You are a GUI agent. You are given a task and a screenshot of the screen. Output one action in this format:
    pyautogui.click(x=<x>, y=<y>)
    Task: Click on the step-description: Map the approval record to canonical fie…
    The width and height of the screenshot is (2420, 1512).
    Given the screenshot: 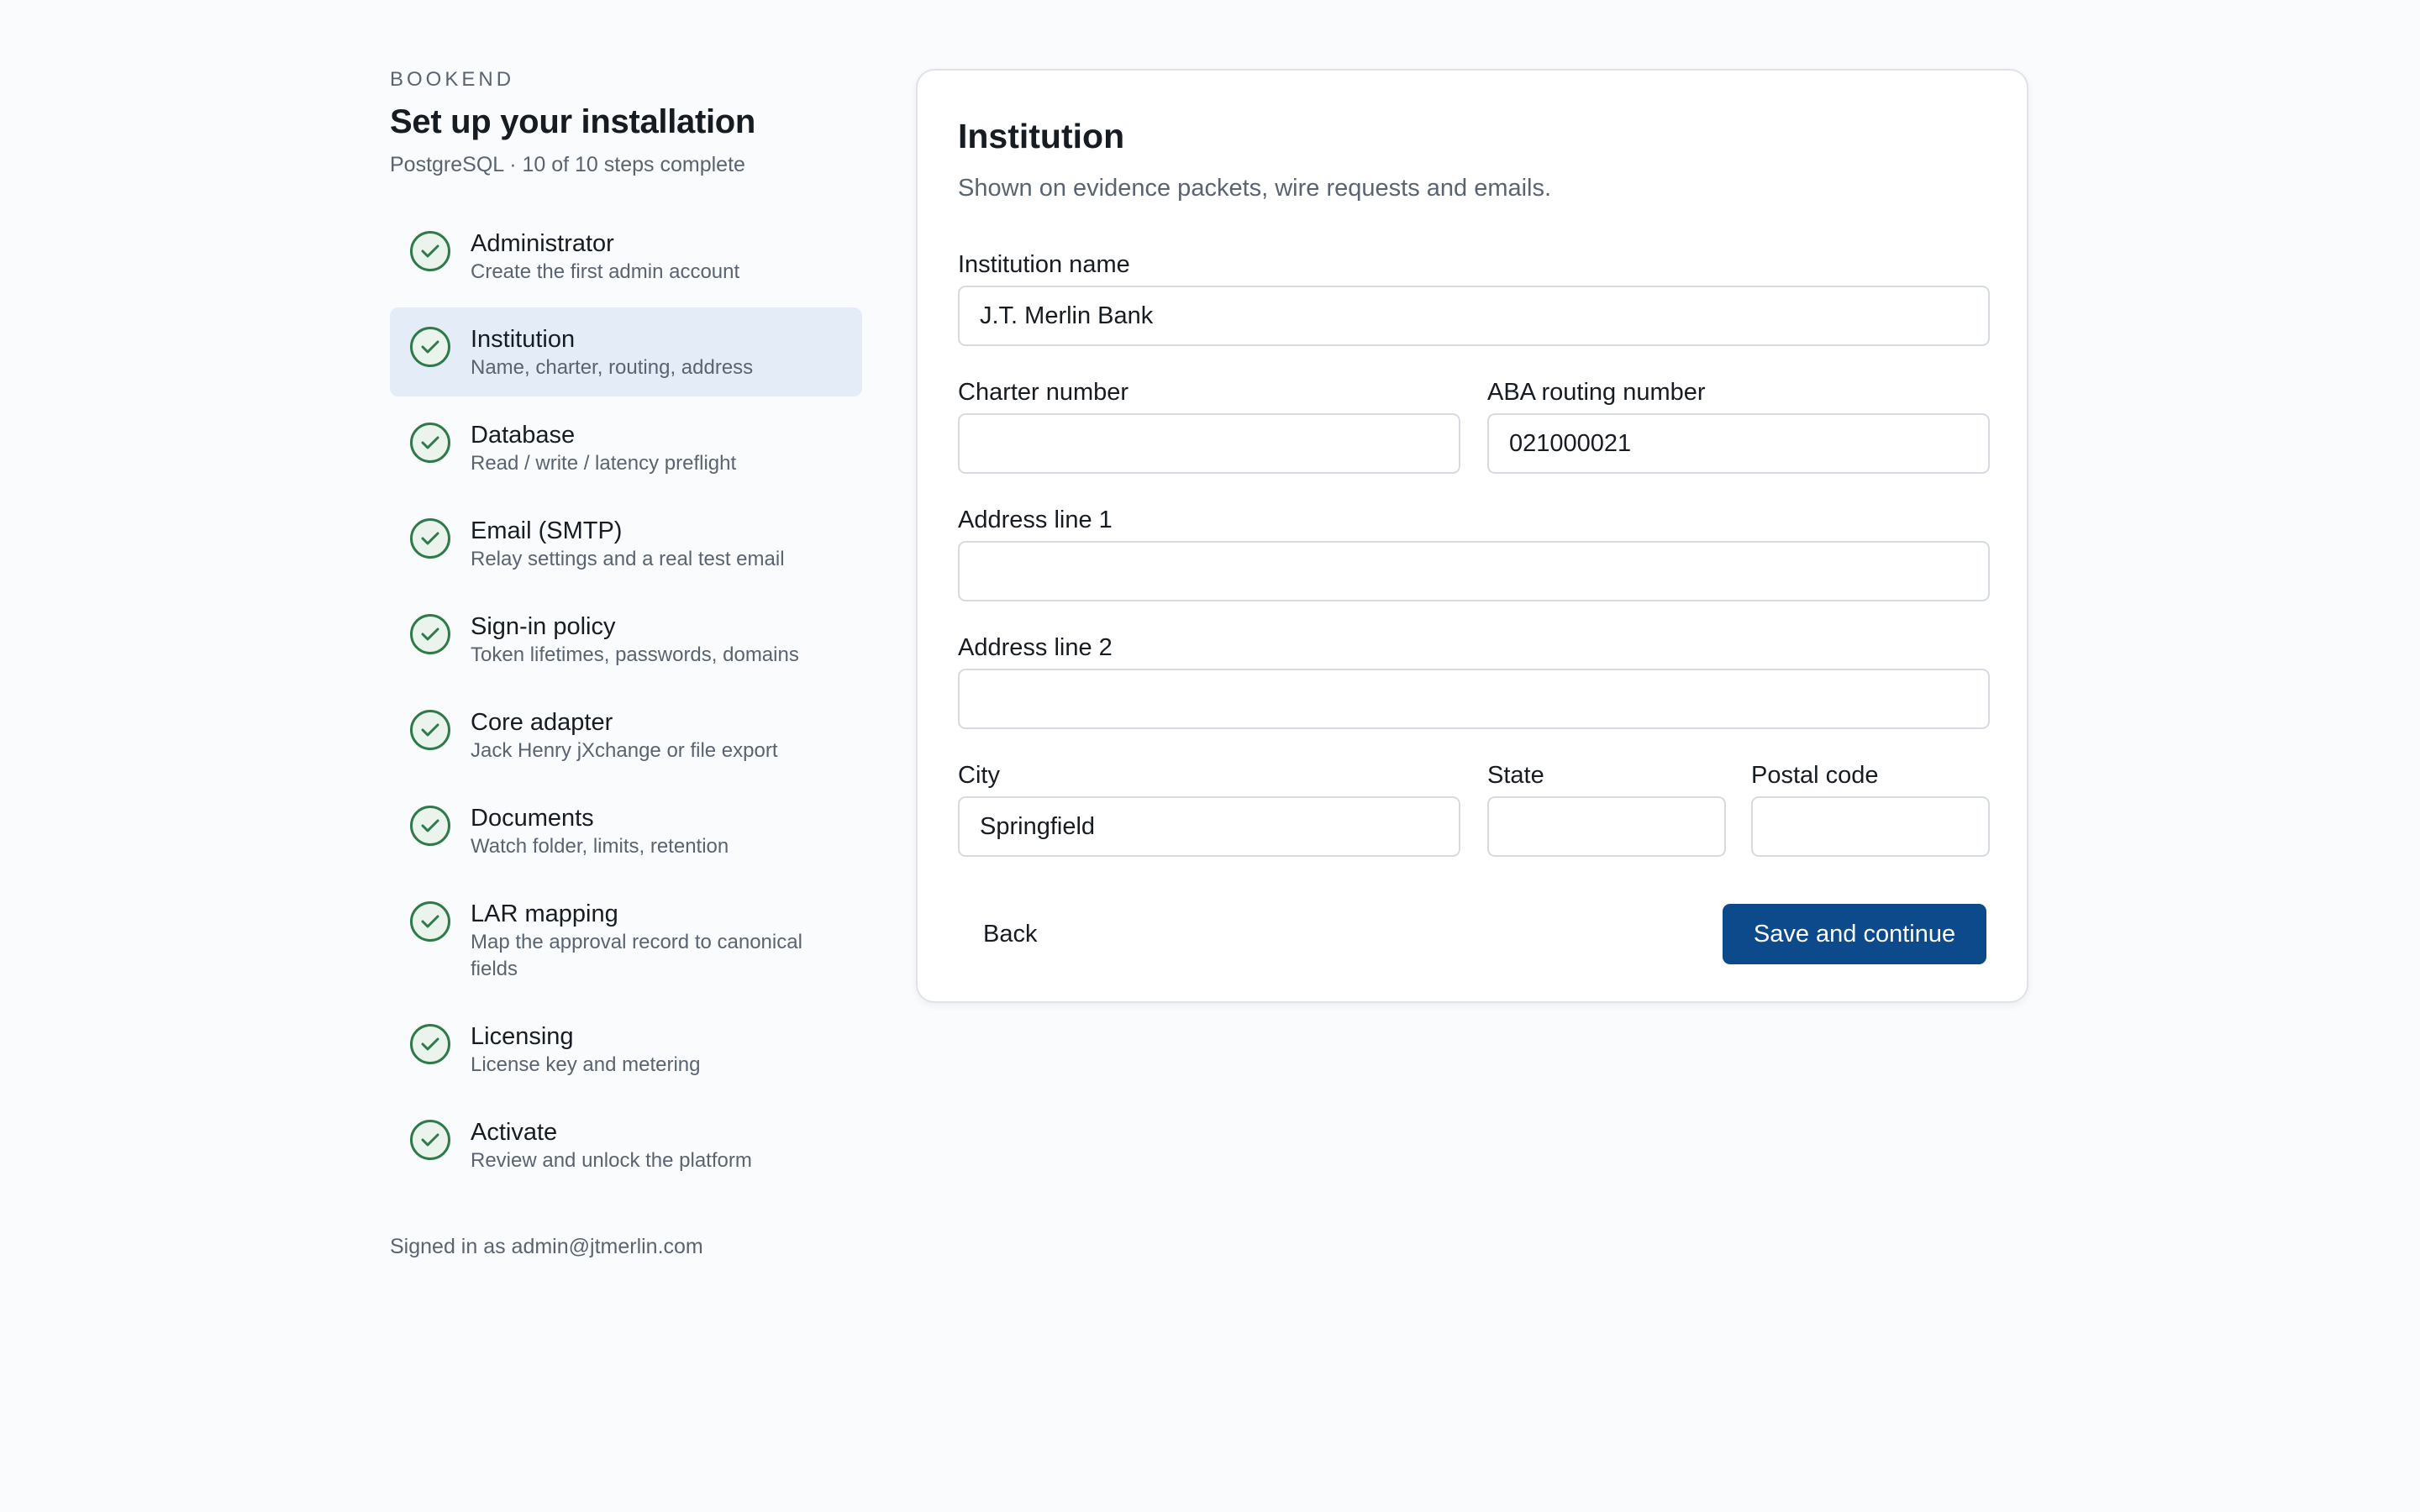 What is the action you would take?
    pyautogui.click(x=636, y=955)
    